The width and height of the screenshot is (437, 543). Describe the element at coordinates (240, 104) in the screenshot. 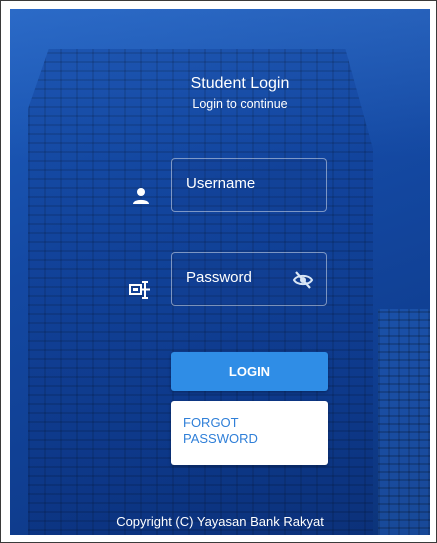

I see `page-subtitle: Login to continue` at that location.